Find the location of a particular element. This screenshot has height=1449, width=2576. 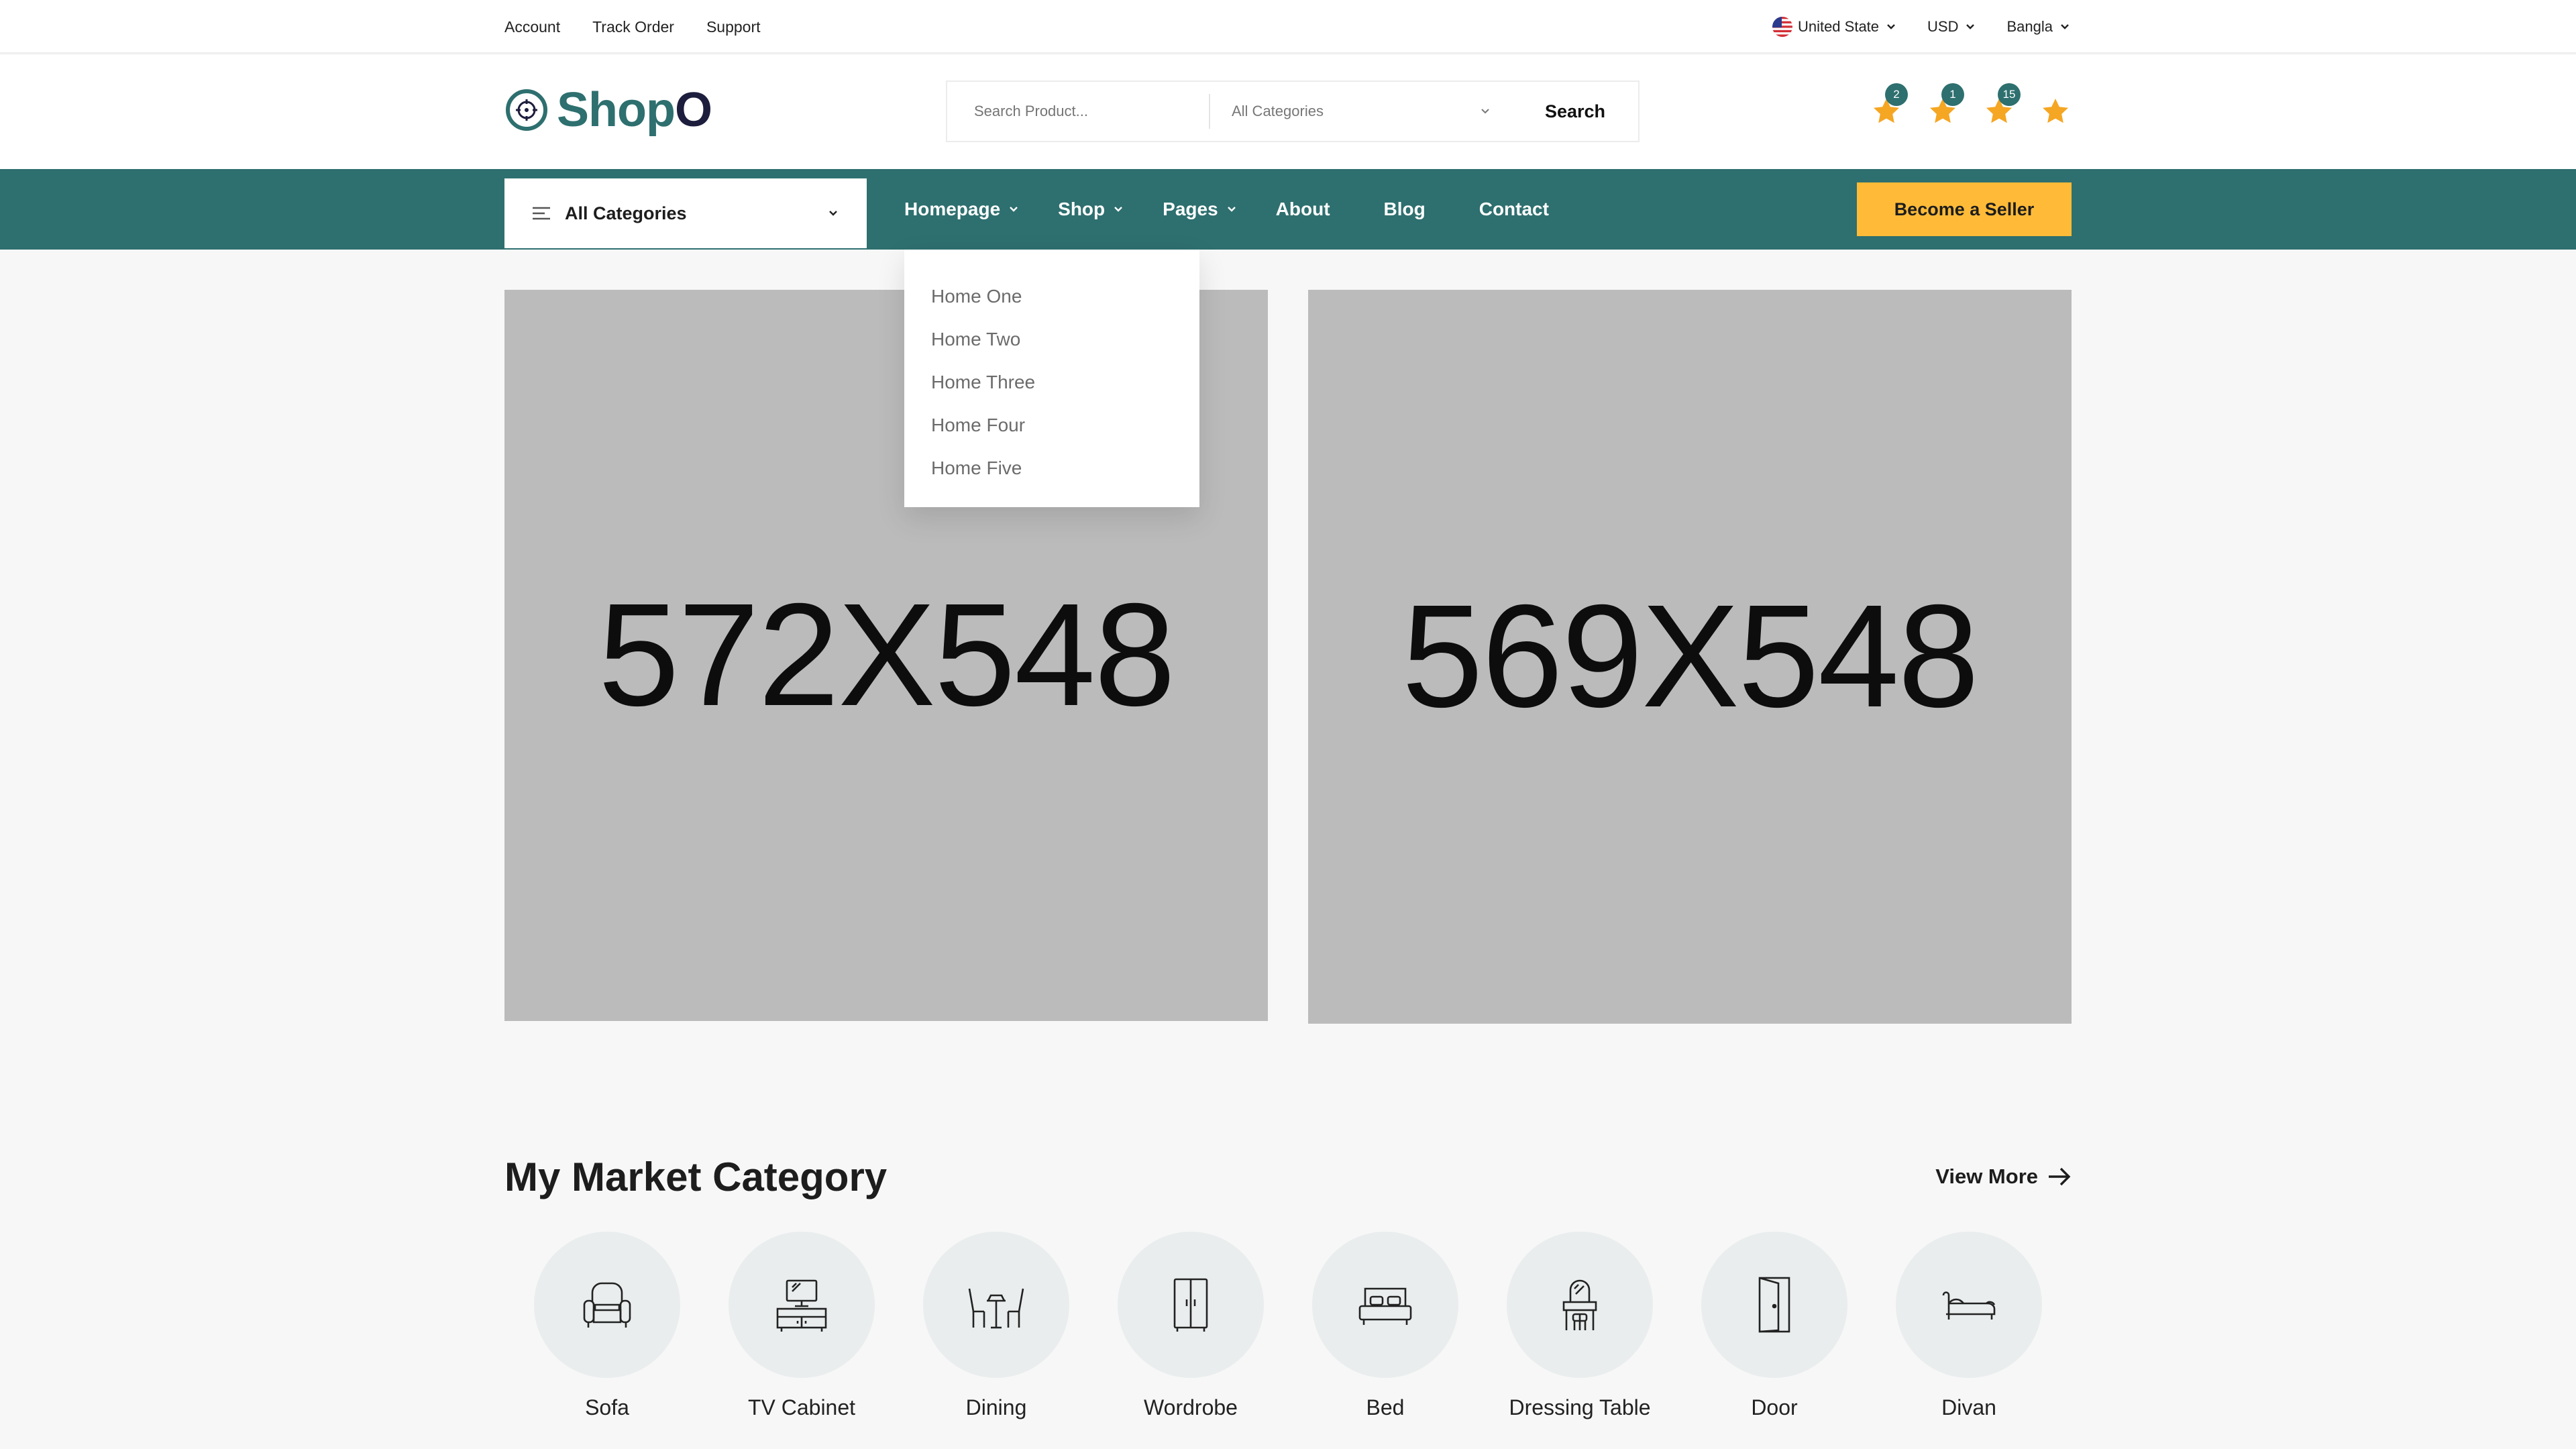

tv-cabinet-icon is located at coordinates (801, 1305).